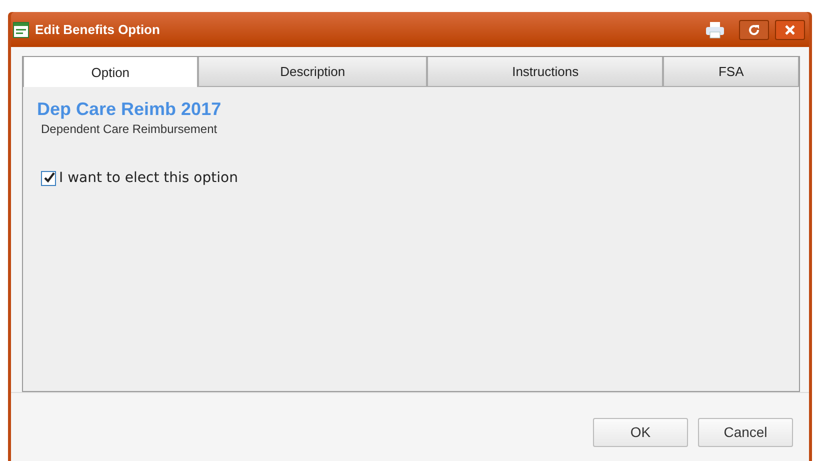 The width and height of the screenshot is (815, 461). I want to click on close-button, so click(790, 30).